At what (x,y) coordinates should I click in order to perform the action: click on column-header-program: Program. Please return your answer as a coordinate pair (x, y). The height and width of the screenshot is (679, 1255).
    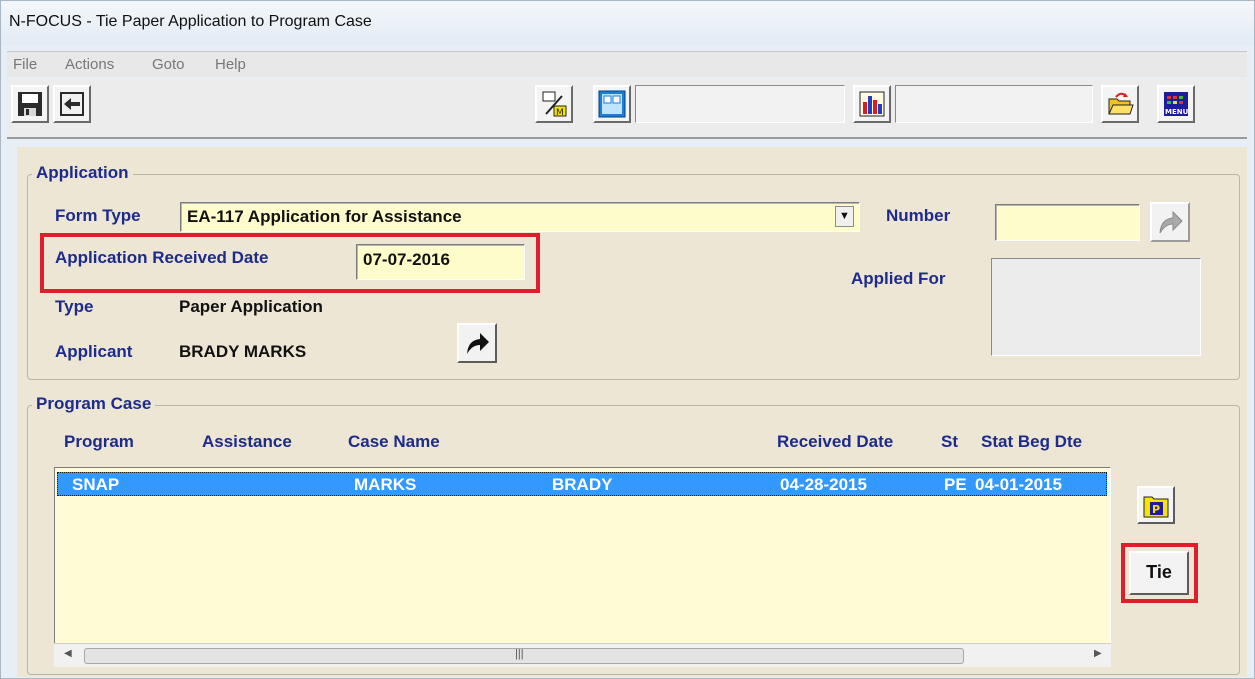
    Looking at the image, I should click on (99, 442).